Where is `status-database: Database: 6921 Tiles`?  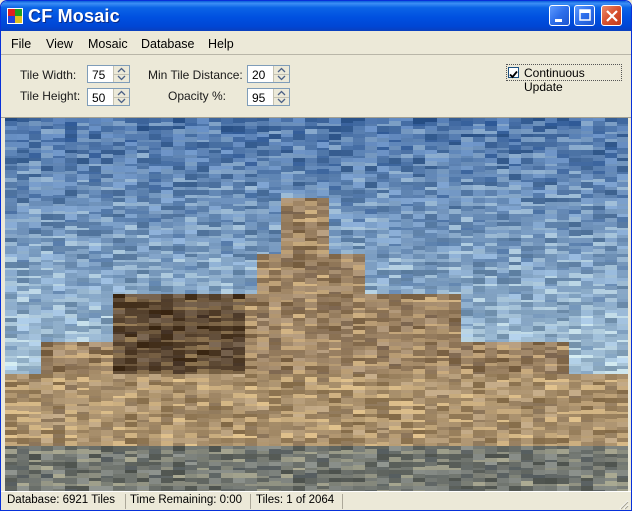 status-database: Database: 6921 Tiles is located at coordinates (65, 501).